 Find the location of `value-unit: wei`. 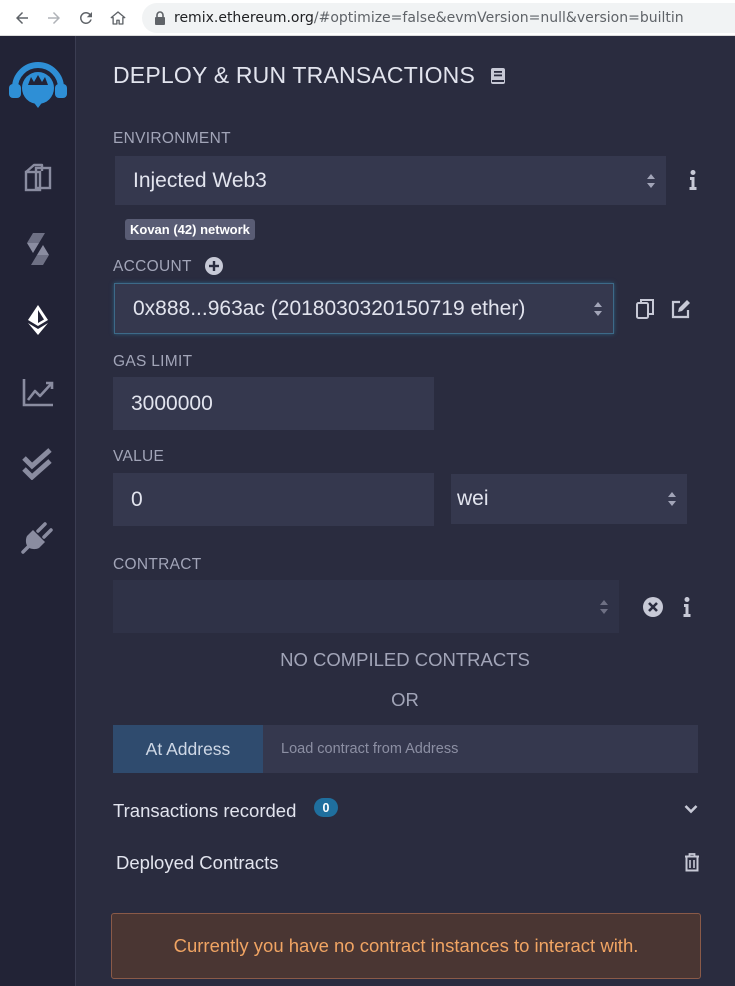

value-unit: wei is located at coordinates (473, 498).